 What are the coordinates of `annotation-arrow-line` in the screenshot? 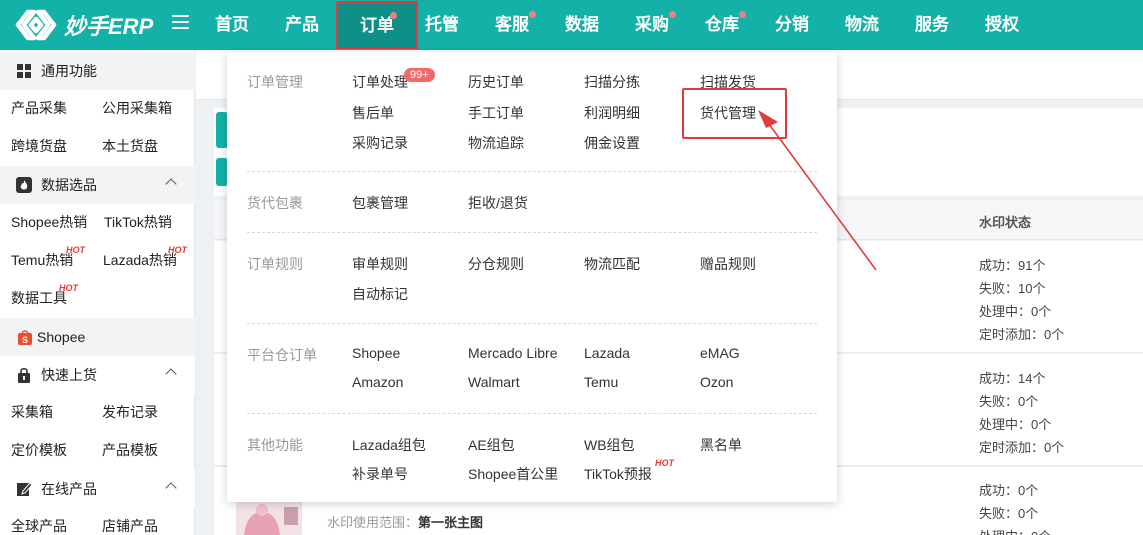 It's located at (821, 195).